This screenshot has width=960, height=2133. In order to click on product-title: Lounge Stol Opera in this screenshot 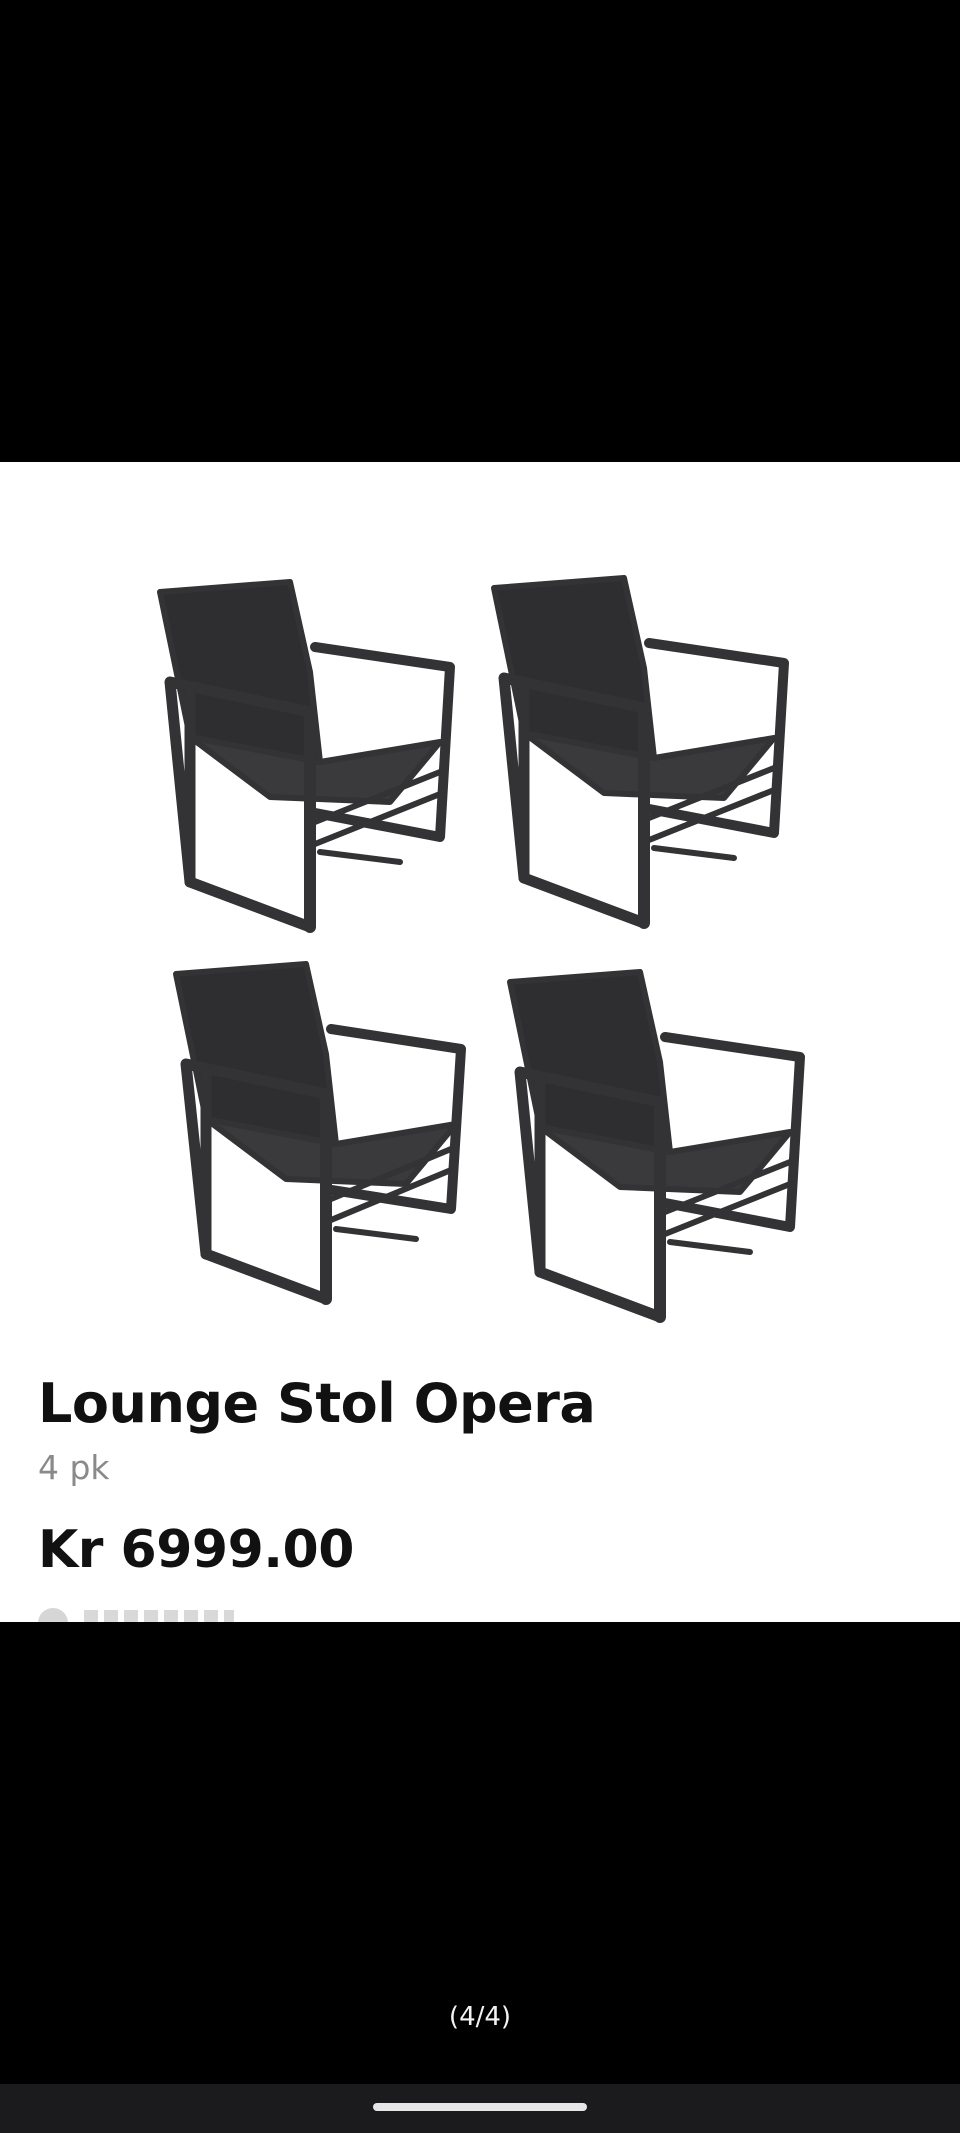, I will do `click(317, 1403)`.